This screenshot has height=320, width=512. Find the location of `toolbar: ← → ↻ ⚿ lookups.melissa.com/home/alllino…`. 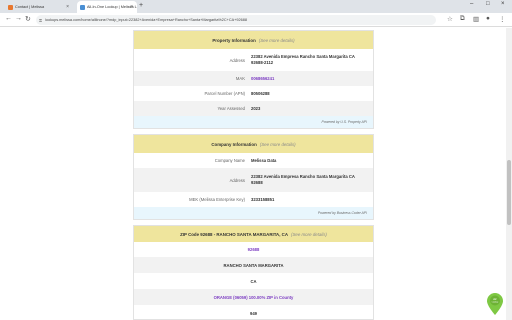

toolbar: ← → ↻ ⚿ lookups.melissa.com/home/alllino… is located at coordinates (256, 20).